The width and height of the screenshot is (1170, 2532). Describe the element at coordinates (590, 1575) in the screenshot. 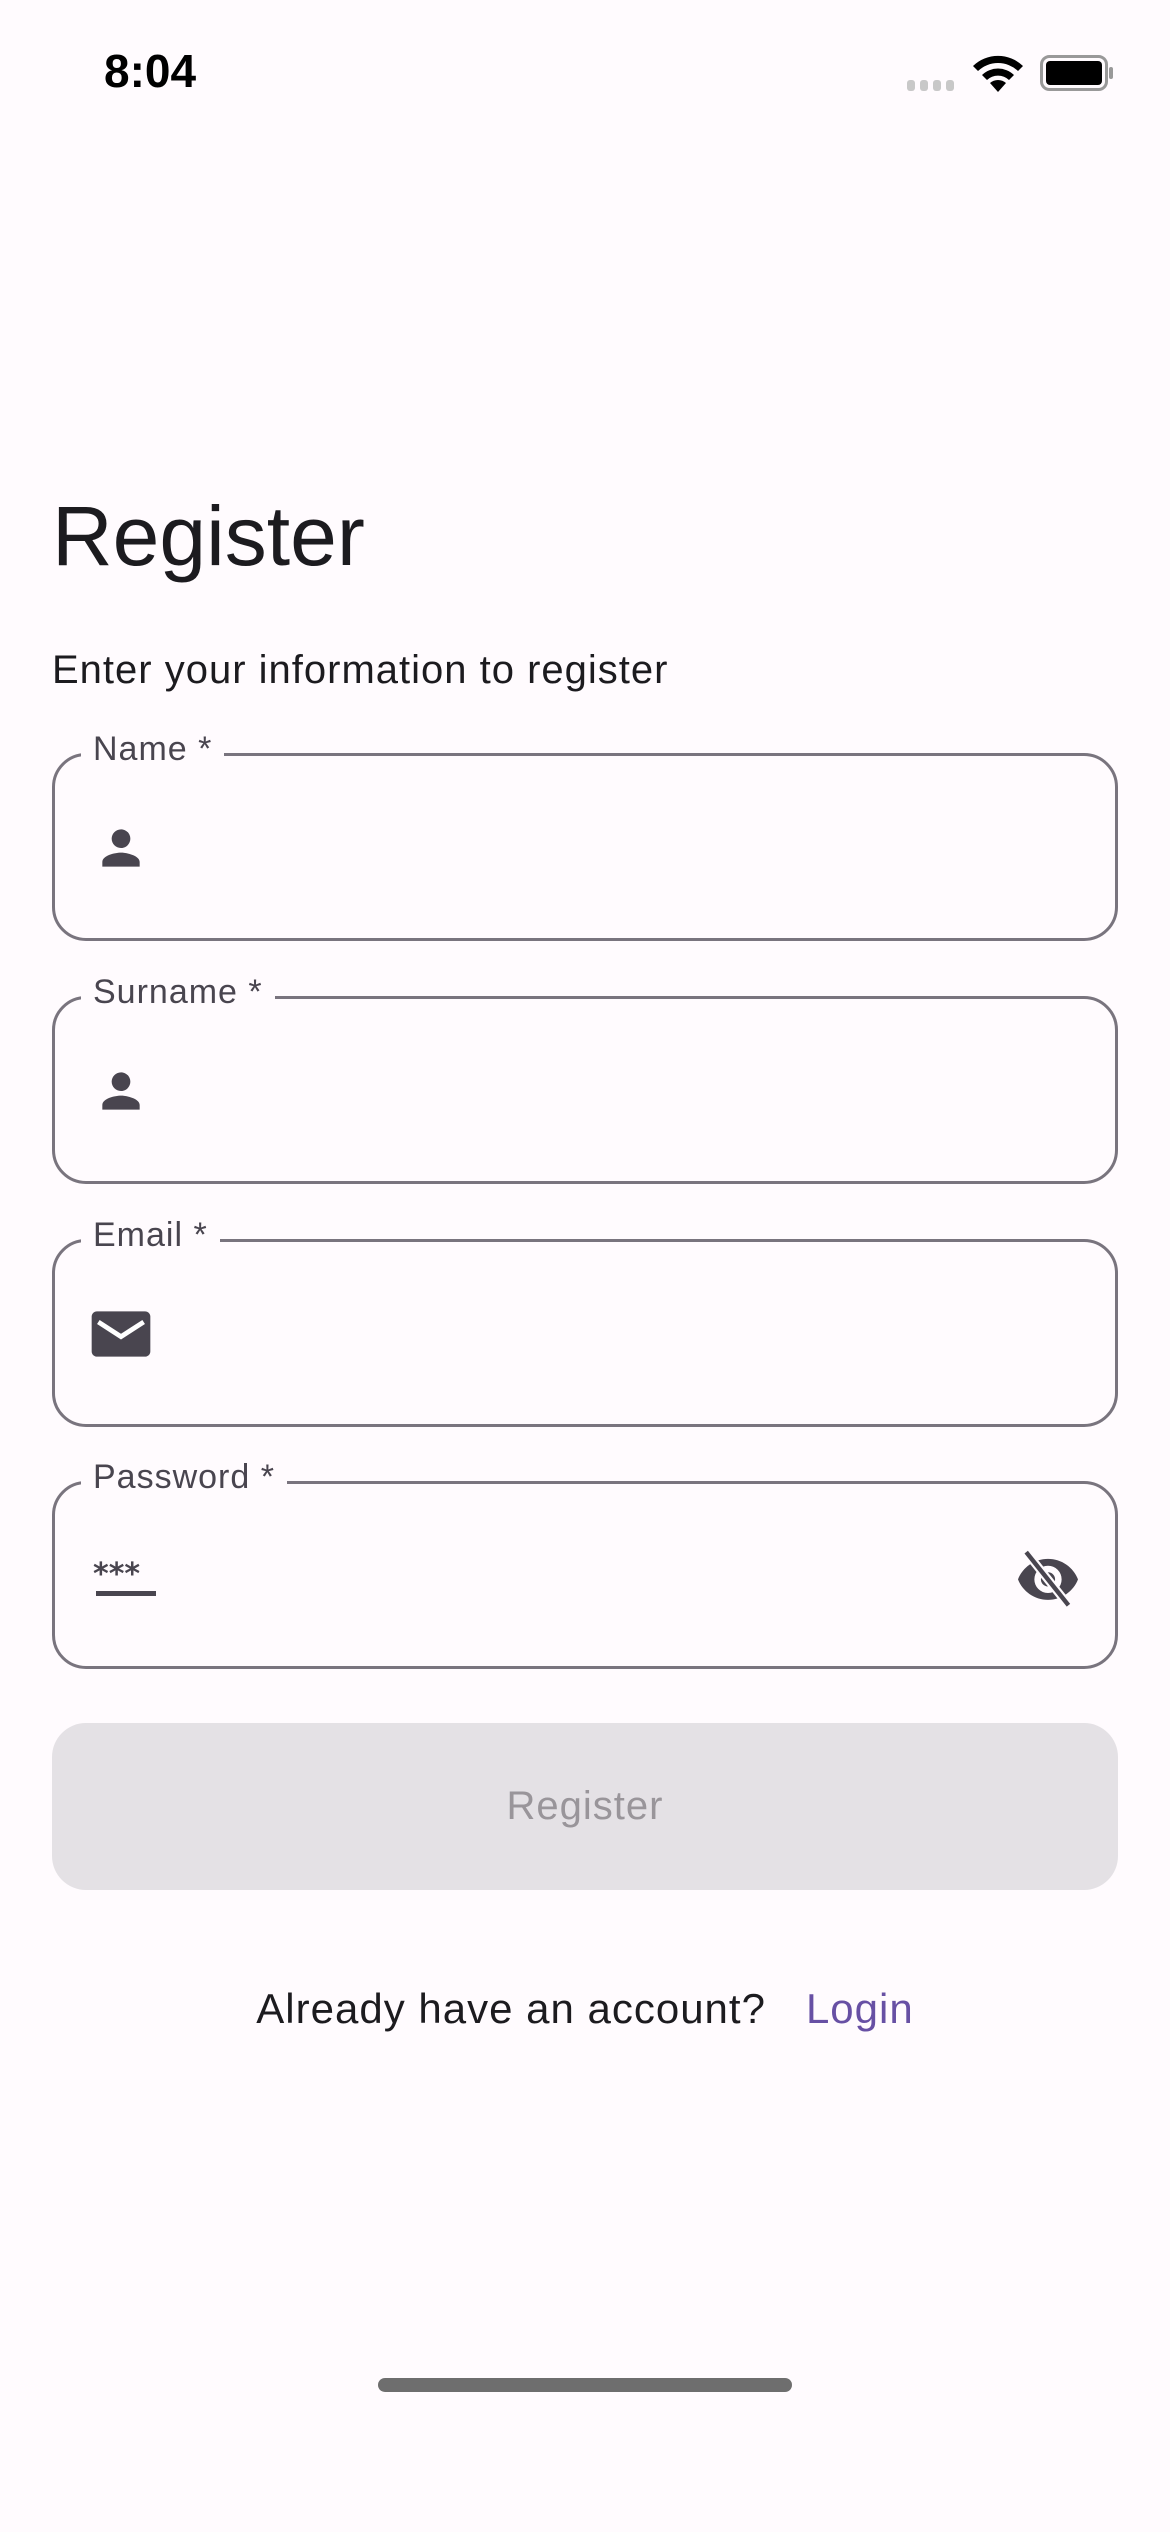

I see `password-input` at that location.